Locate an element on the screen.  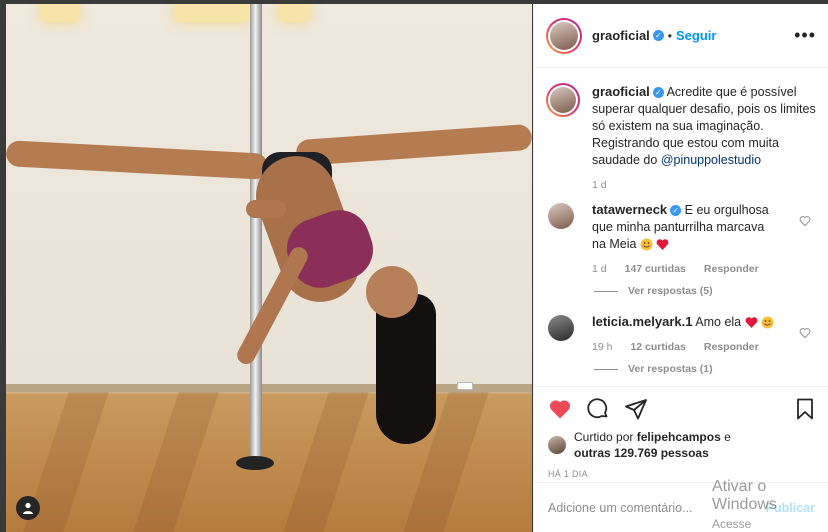
view-replies-label: Ver respostas (5) is located at coordinates (670, 291).